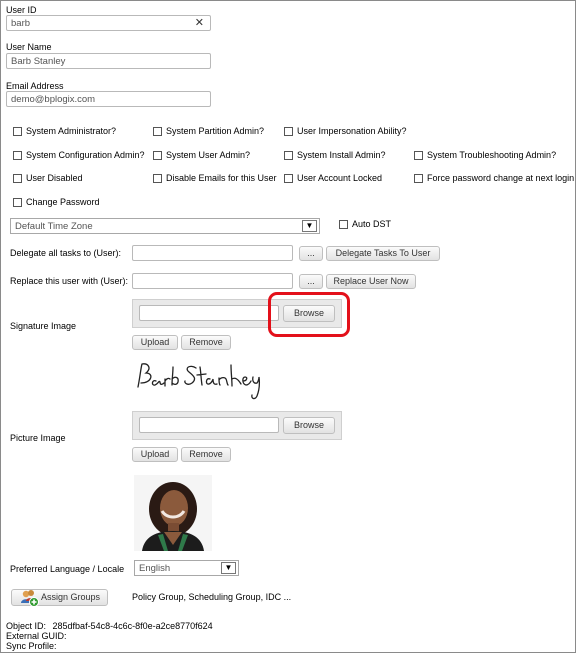 The image size is (576, 653). What do you see at coordinates (31, 646) in the screenshot?
I see `sync-profile-label: Sync Profile:` at bounding box center [31, 646].